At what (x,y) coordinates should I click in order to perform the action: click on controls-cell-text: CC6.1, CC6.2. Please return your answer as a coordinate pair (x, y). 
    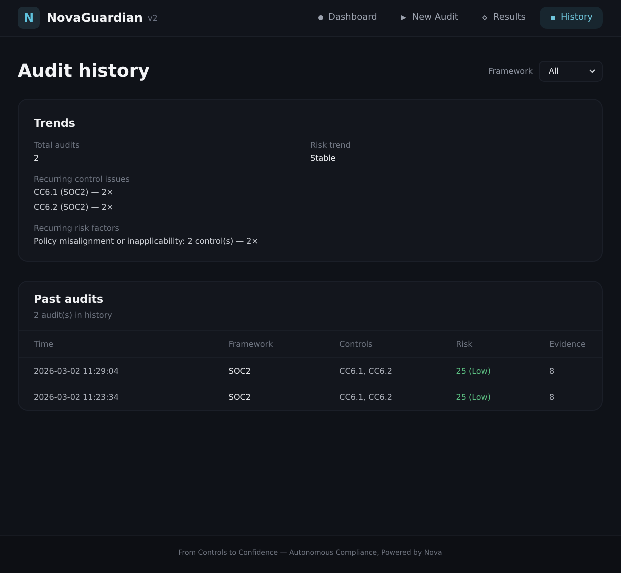
    Looking at the image, I should click on (367, 398).